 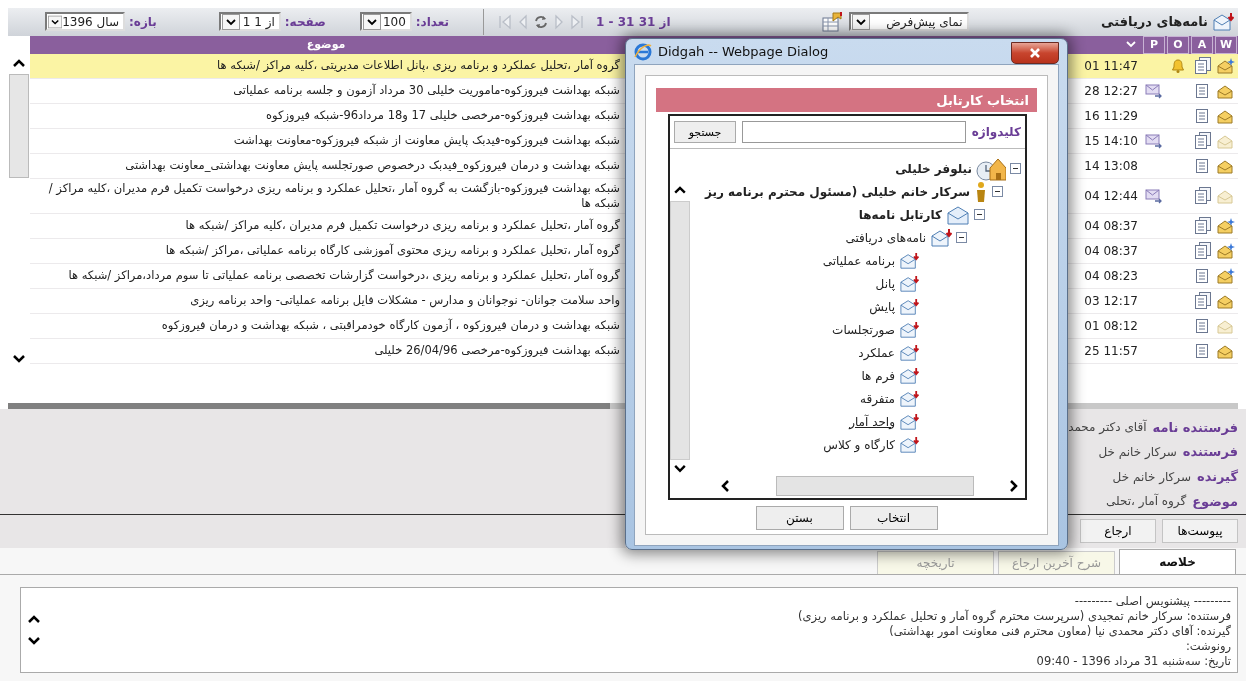 I want to click on table-cell-text: 28 12:27, so click(x=1111, y=90).